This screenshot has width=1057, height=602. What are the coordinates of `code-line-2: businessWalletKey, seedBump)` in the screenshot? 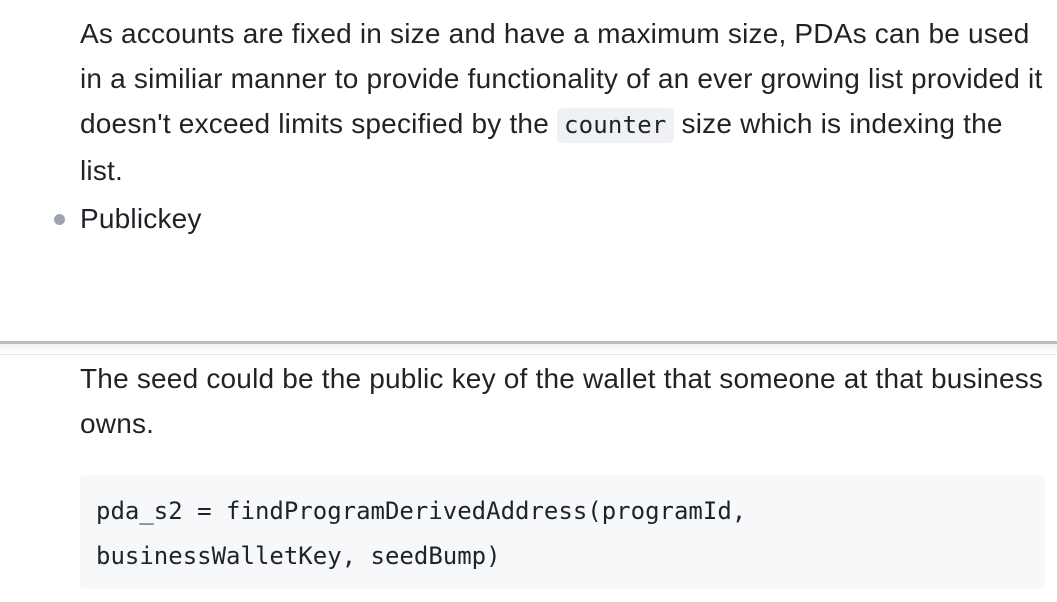 It's located at (298, 556).